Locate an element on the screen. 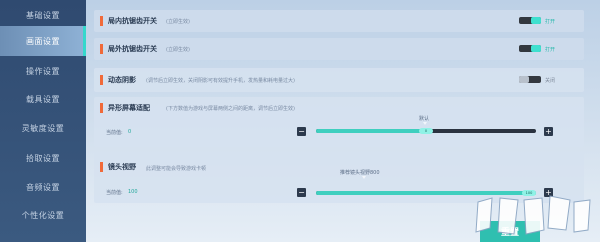 The height and width of the screenshot is (242, 600). out-game-aa-toggle is located at coordinates (530, 48).